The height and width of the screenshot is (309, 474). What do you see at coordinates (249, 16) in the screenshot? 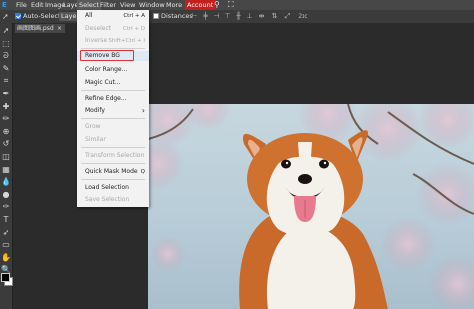
I see `align-bottom-icon: ⊥` at bounding box center [249, 16].